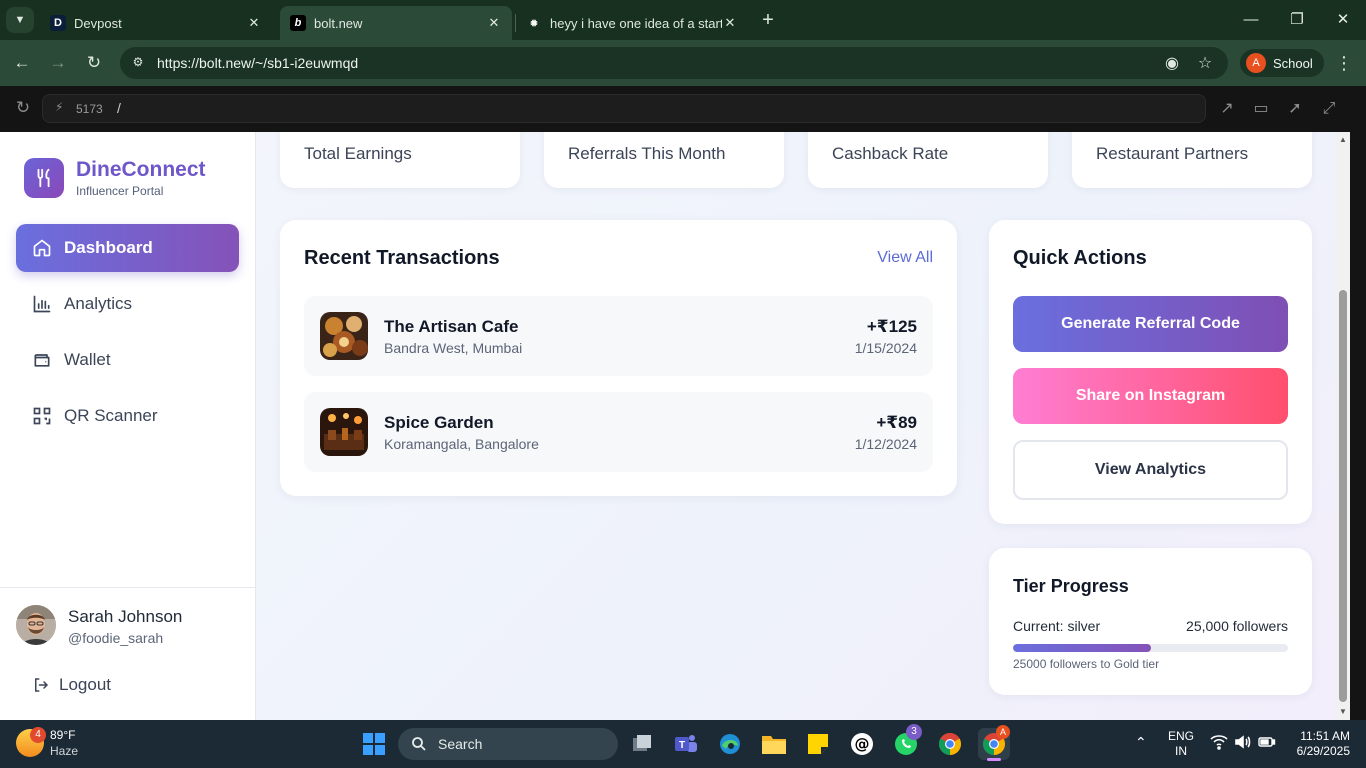 The image size is (1366, 768). I want to click on qr-code-icon, so click(42, 416).